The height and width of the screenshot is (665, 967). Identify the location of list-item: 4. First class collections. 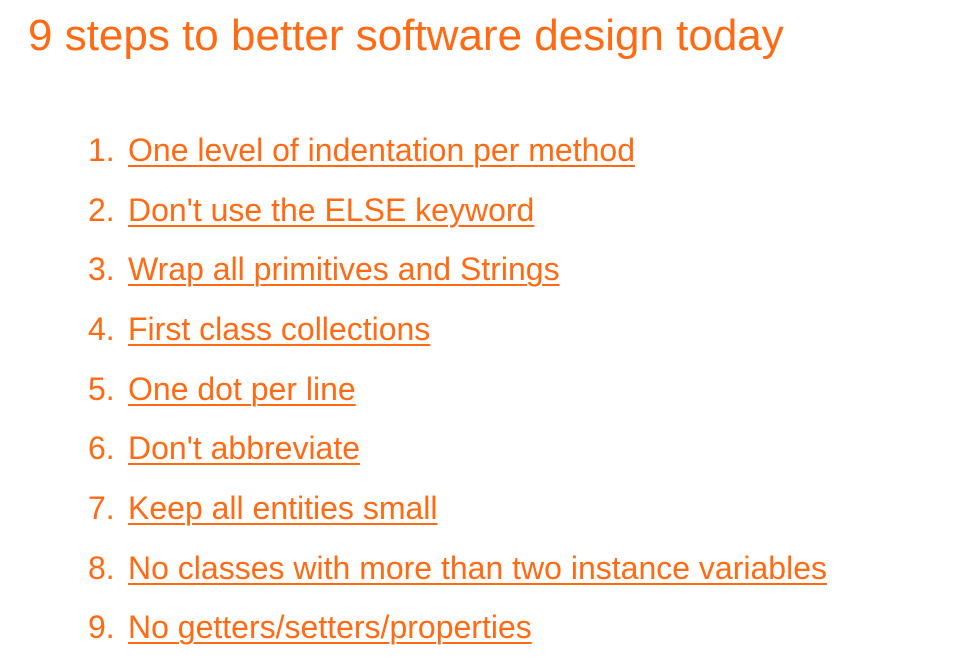
(457, 329).